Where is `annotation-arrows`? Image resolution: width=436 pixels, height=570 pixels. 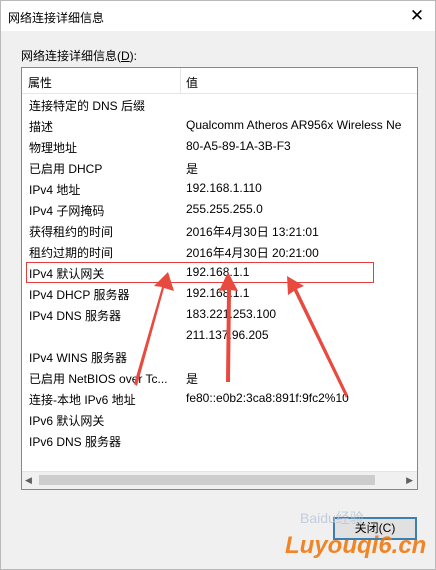
annotation-arrows is located at coordinates (241, 335).